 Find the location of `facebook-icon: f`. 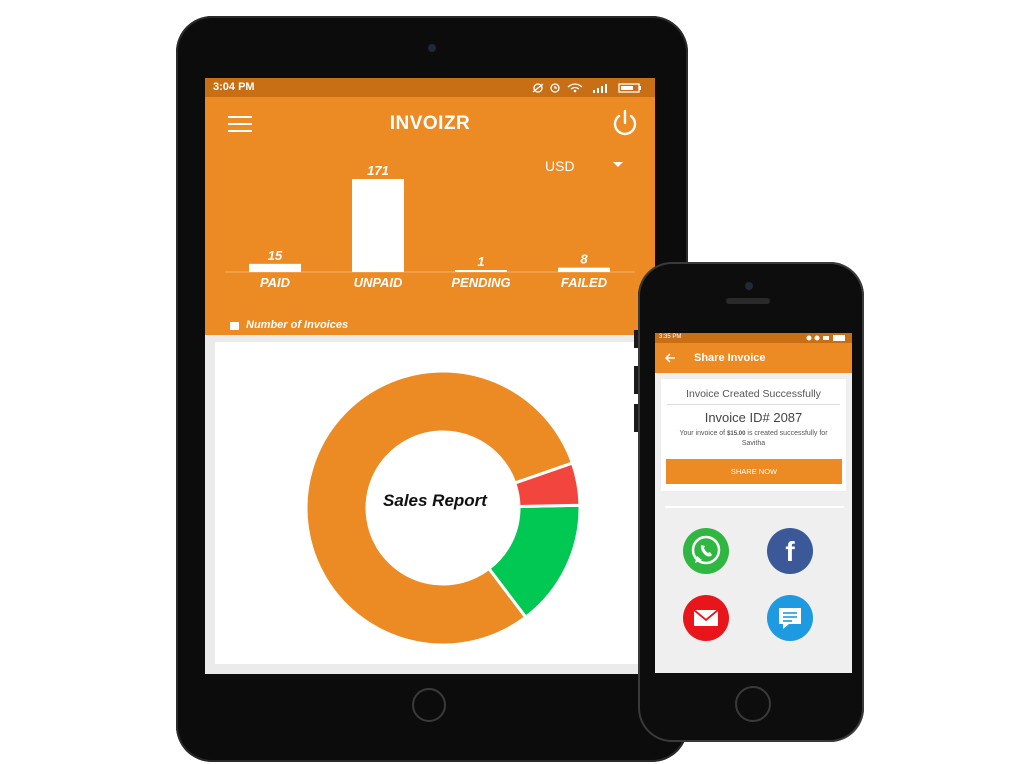

facebook-icon: f is located at coordinates (790, 551).